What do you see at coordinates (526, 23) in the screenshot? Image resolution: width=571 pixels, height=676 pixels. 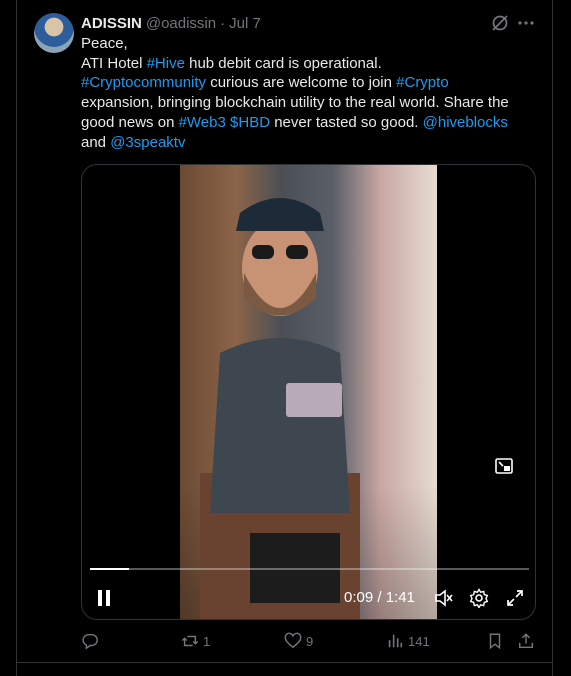 I see `more-icon` at bounding box center [526, 23].